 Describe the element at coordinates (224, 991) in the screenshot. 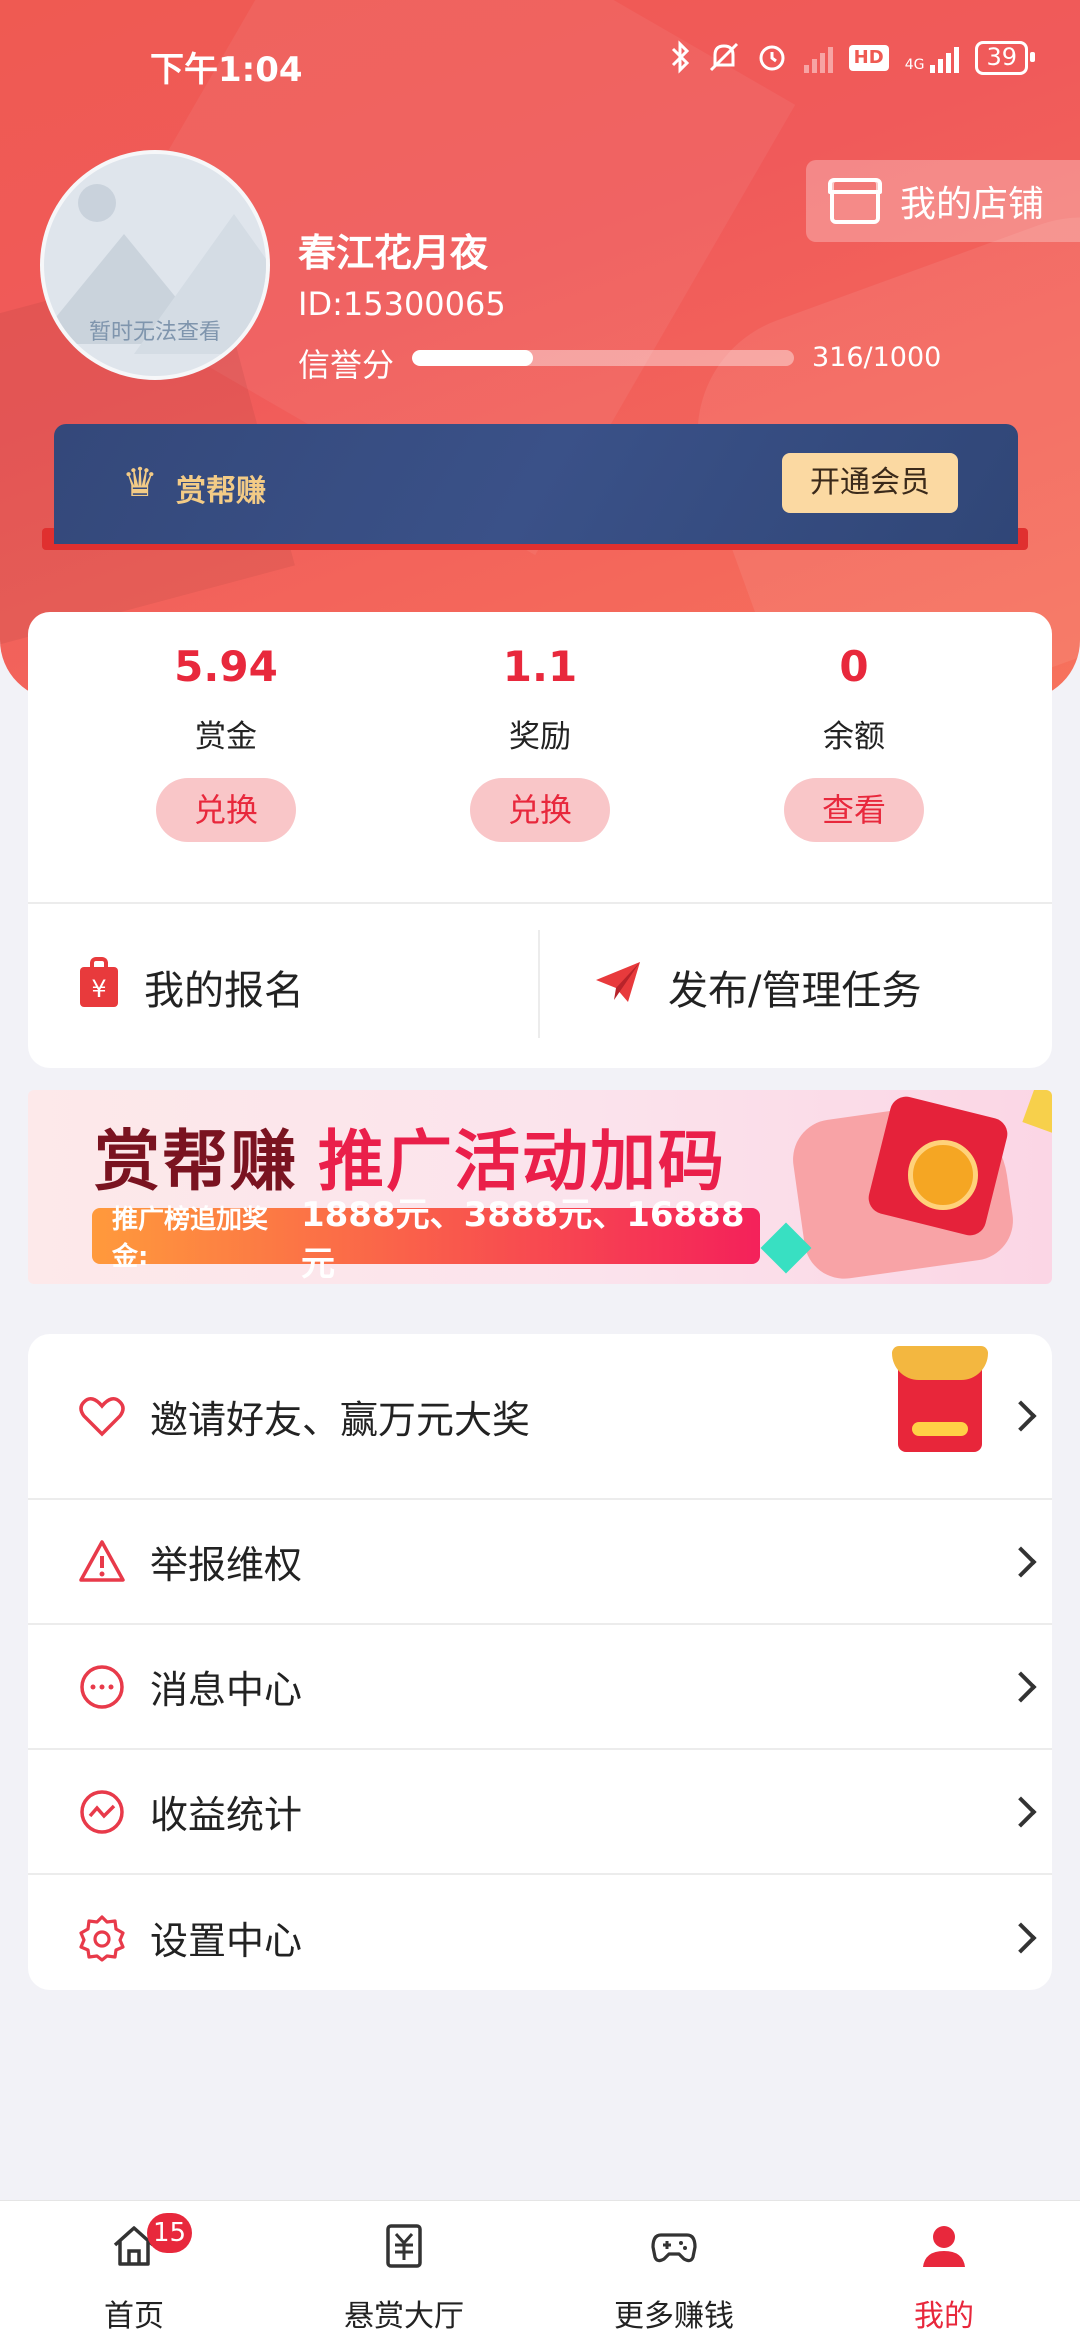

I see `my-signup-label: 我的报名` at that location.